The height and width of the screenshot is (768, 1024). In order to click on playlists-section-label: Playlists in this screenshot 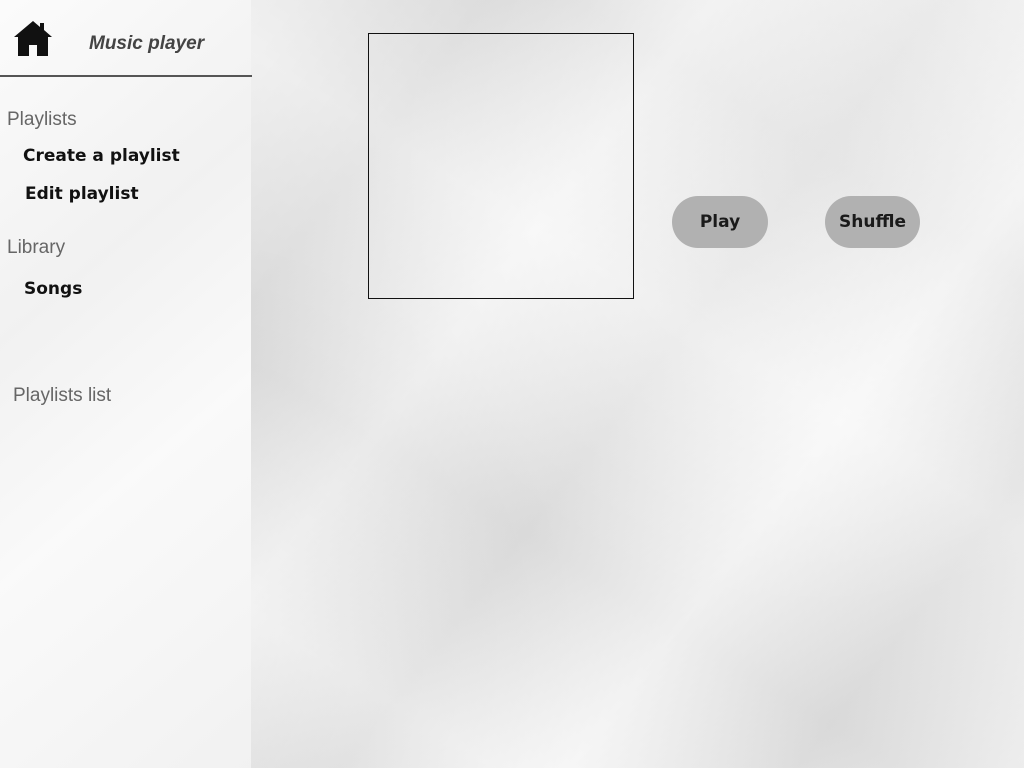, I will do `click(42, 119)`.